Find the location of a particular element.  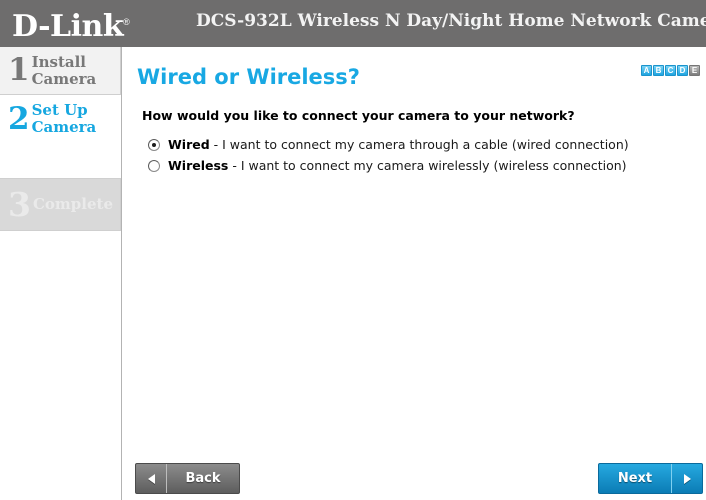

step-label-line1: Set Up is located at coordinates (59, 110).